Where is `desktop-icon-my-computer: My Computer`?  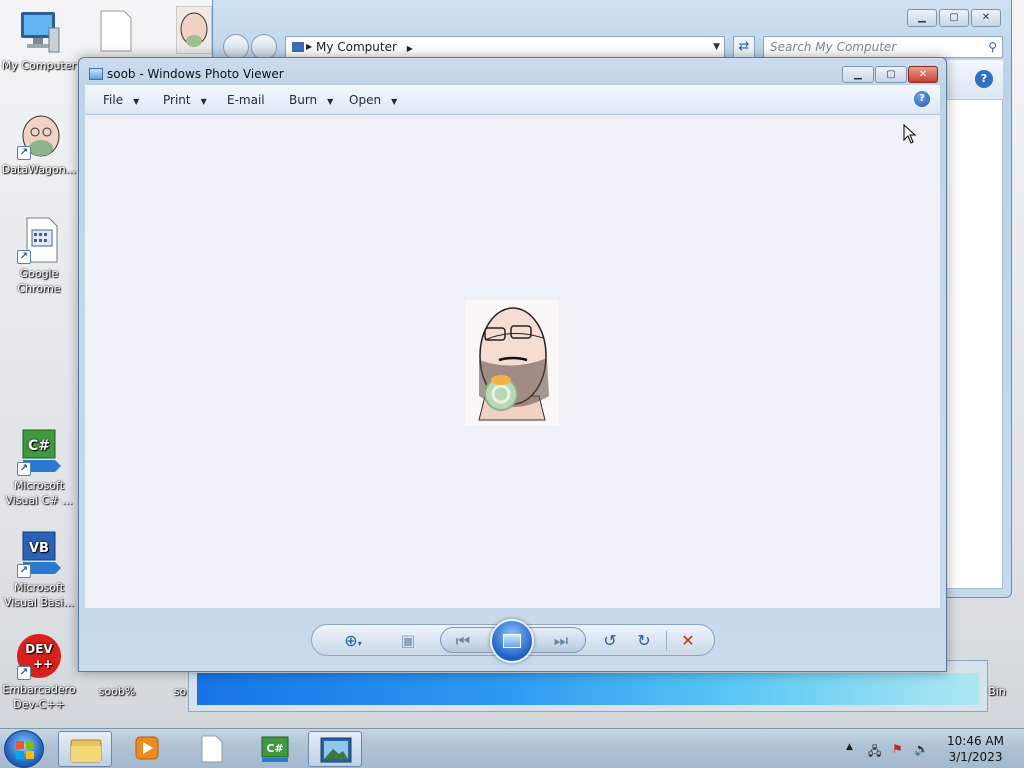 desktop-icon-my-computer: My Computer is located at coordinates (39, 40).